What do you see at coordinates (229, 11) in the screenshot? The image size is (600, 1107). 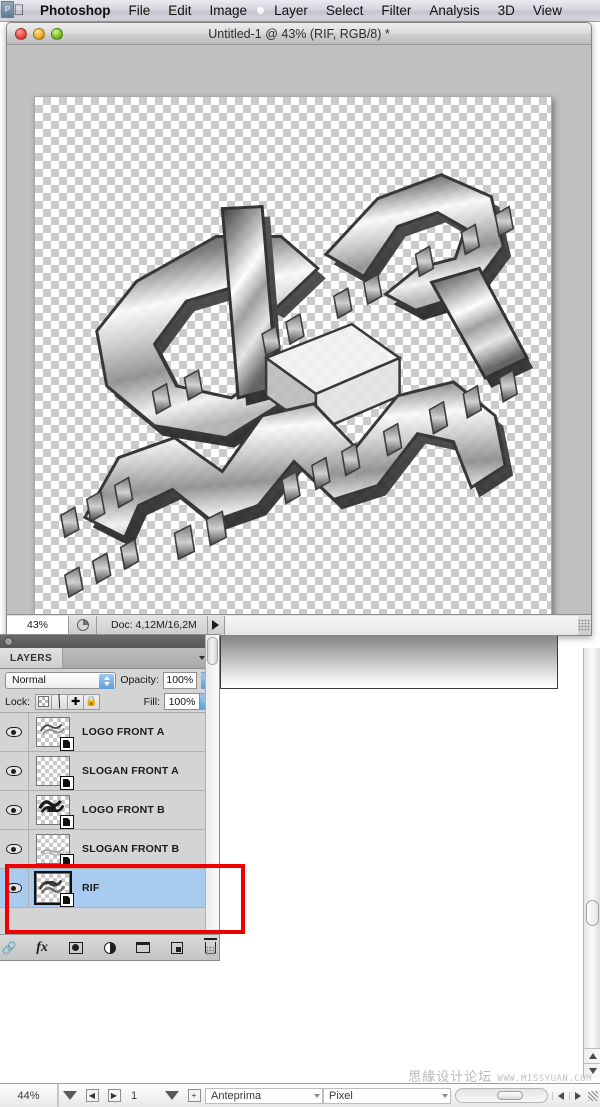 I see `menu-item-image: Image` at bounding box center [229, 11].